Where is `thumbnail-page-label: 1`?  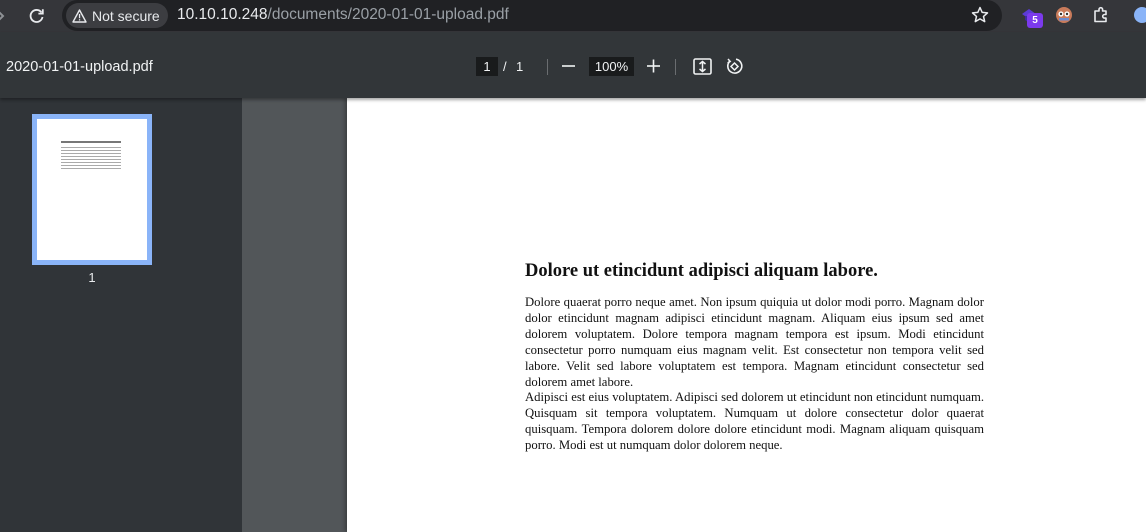
thumbnail-page-label: 1 is located at coordinates (92, 277).